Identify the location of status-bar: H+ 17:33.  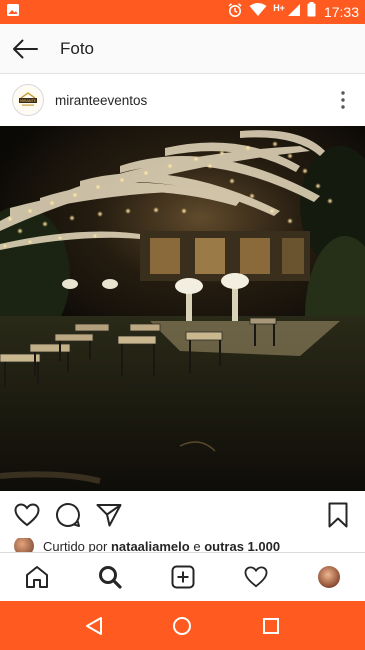
(182, 12).